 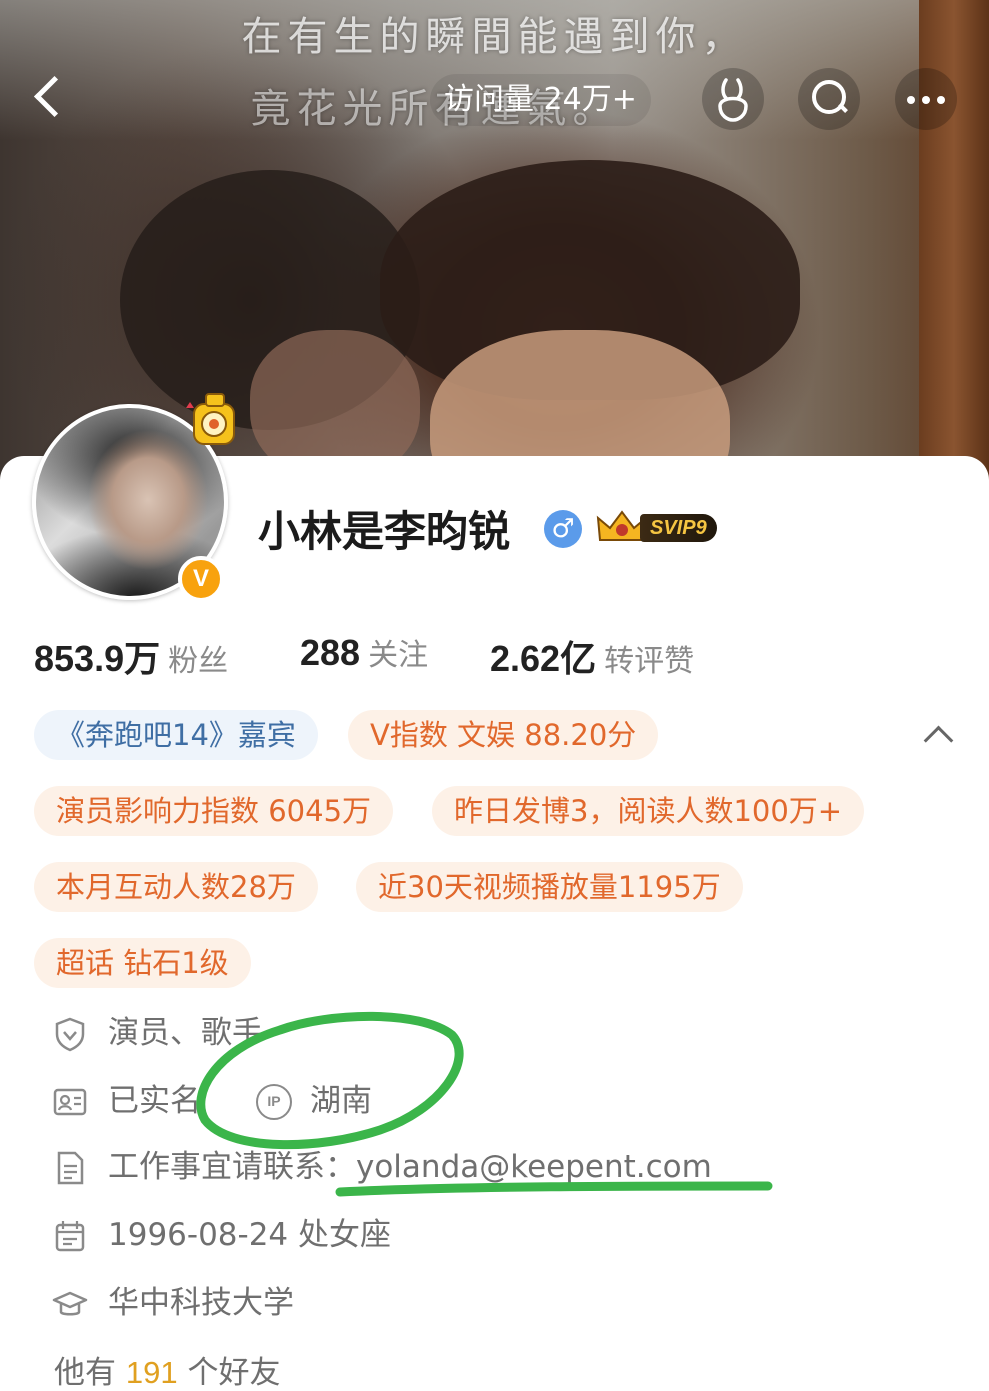 What do you see at coordinates (250, 1235) in the screenshot?
I see `birthday-text: 1996-08-24 处女座` at bounding box center [250, 1235].